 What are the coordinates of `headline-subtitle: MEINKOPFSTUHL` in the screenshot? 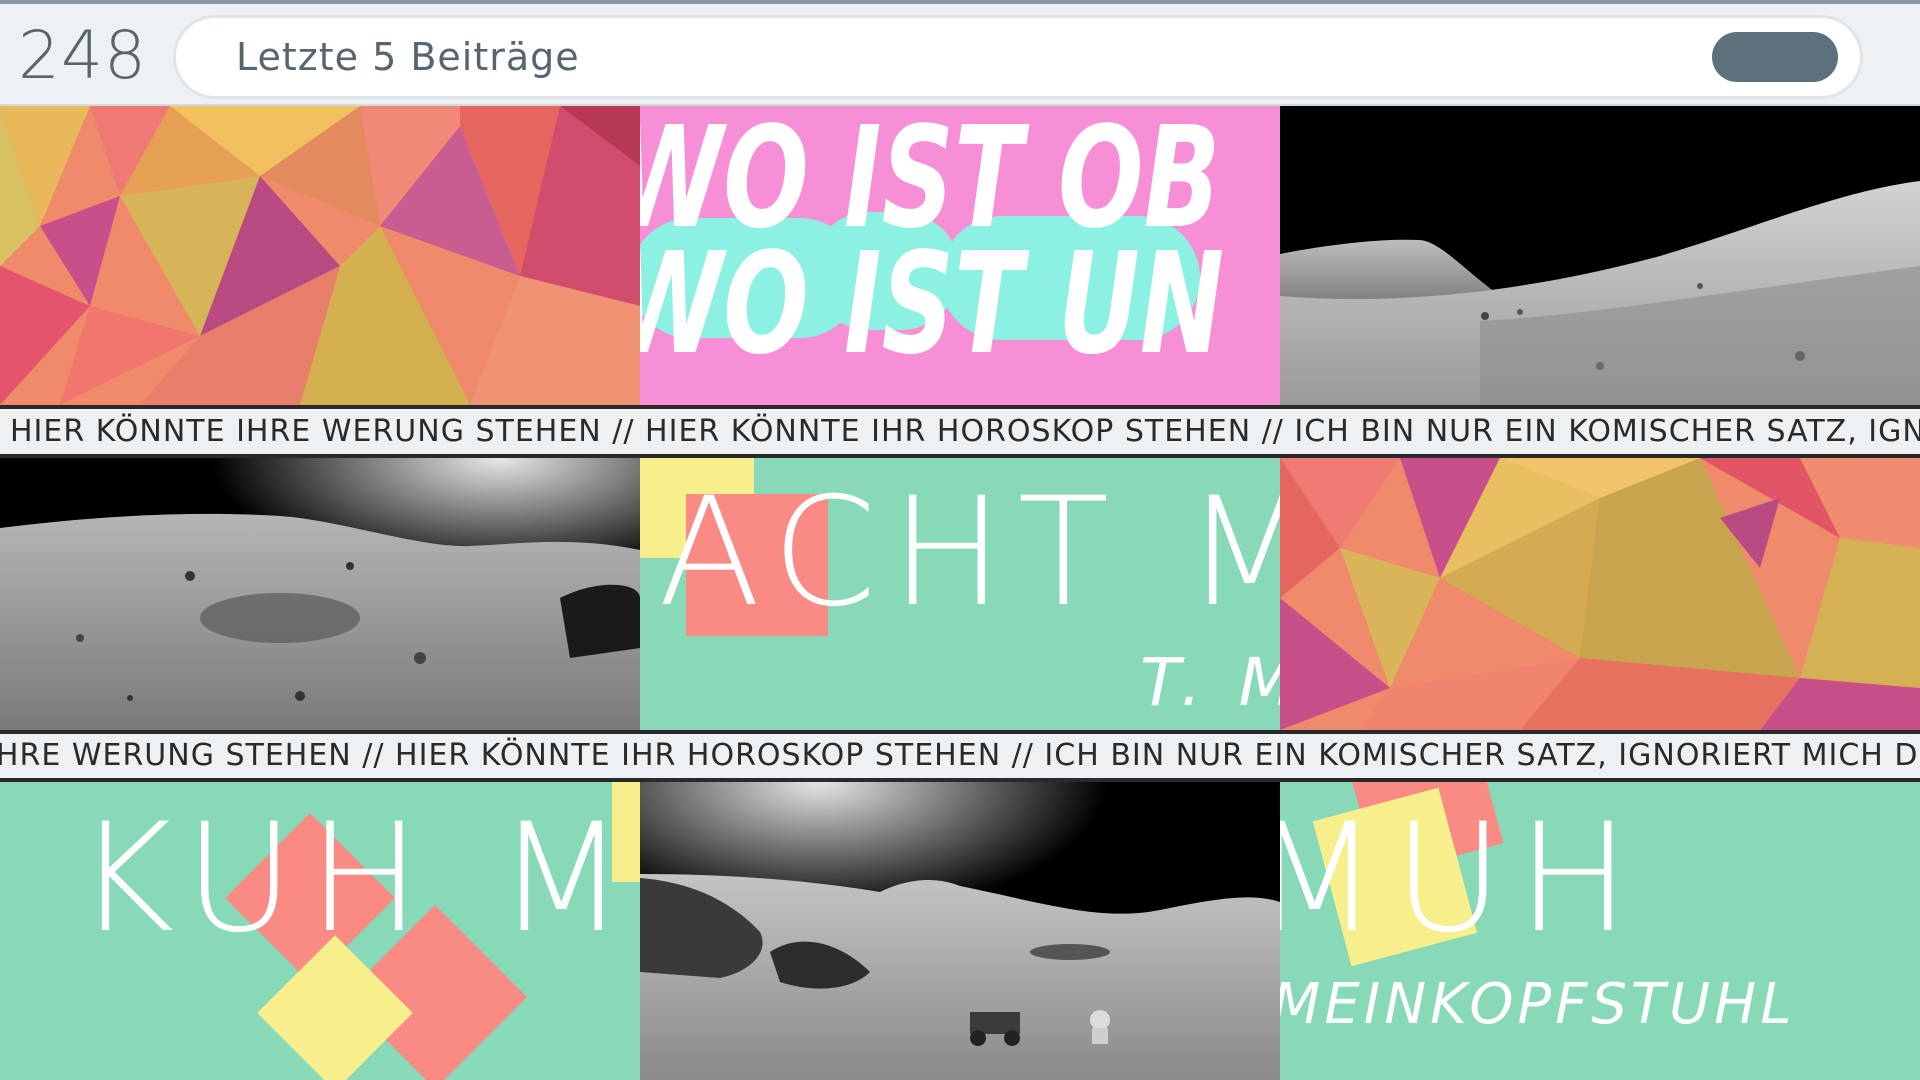 It's located at (1538, 1004).